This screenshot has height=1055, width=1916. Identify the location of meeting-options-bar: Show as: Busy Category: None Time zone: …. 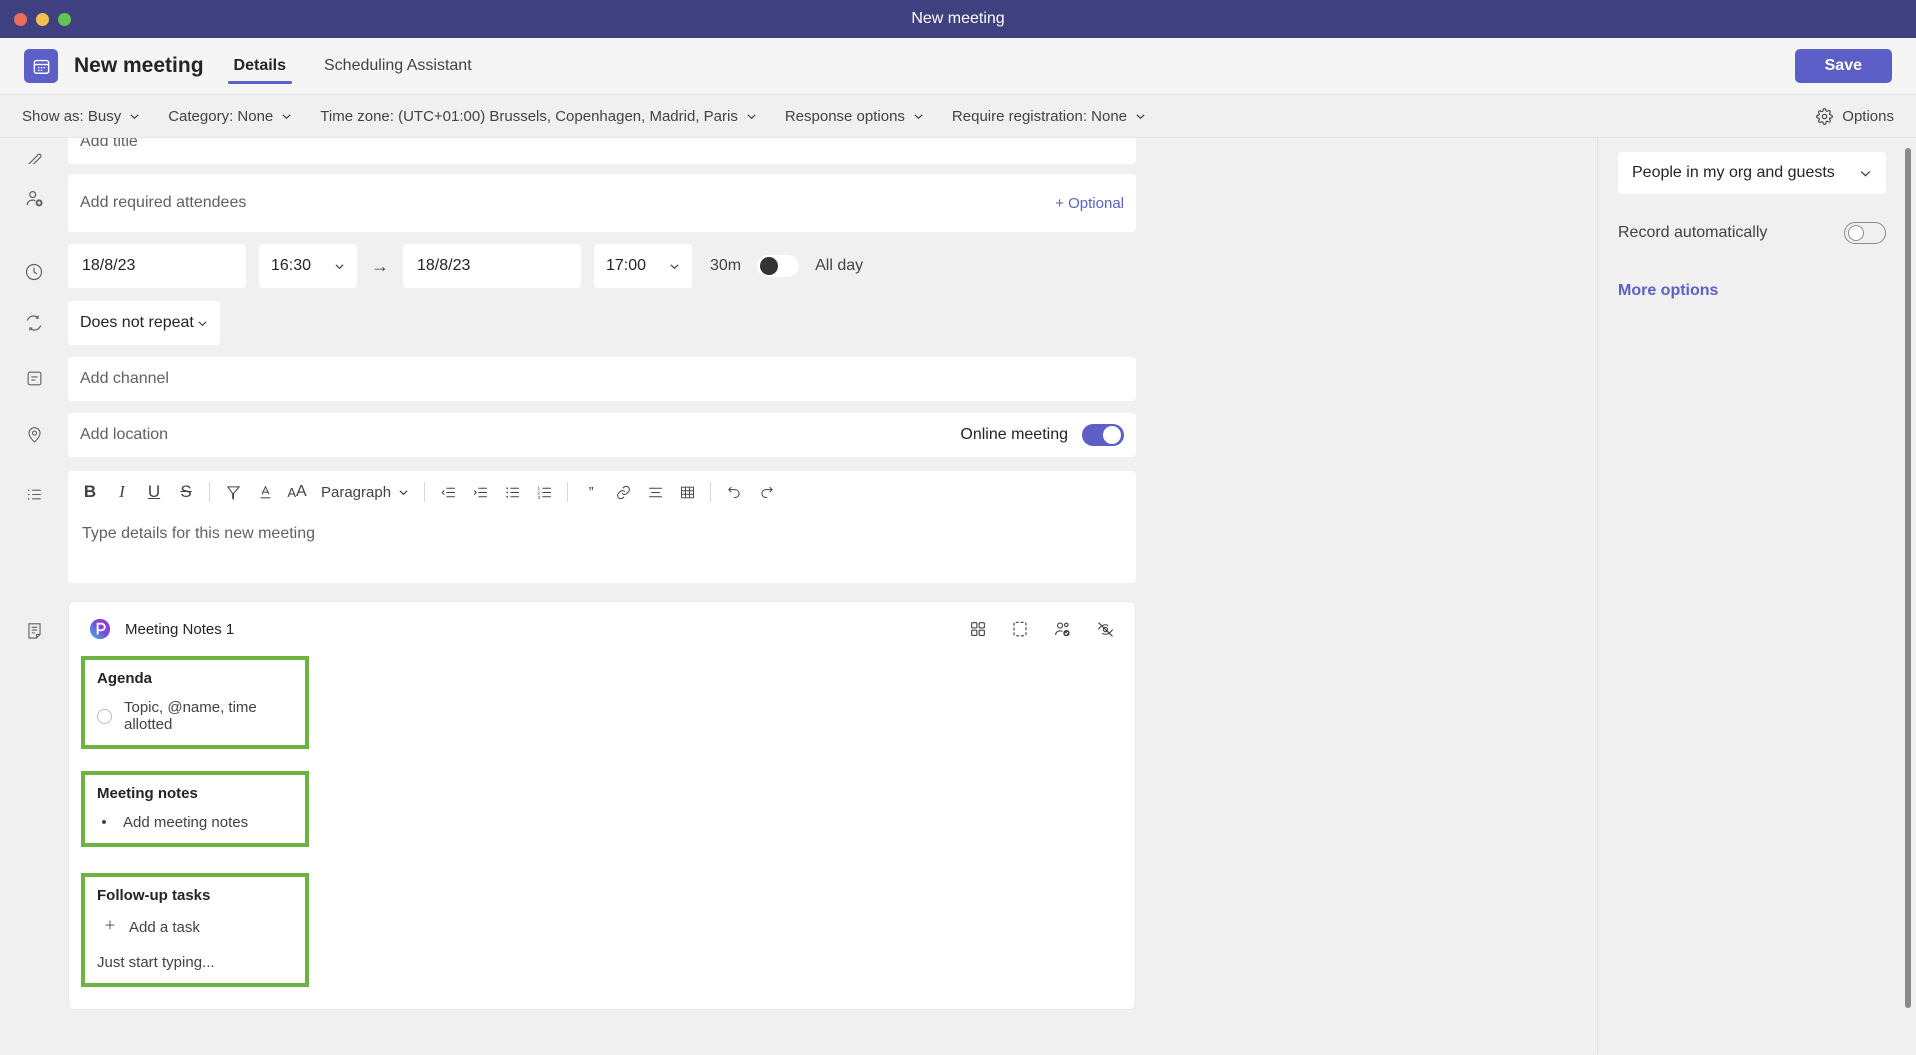
(958, 116).